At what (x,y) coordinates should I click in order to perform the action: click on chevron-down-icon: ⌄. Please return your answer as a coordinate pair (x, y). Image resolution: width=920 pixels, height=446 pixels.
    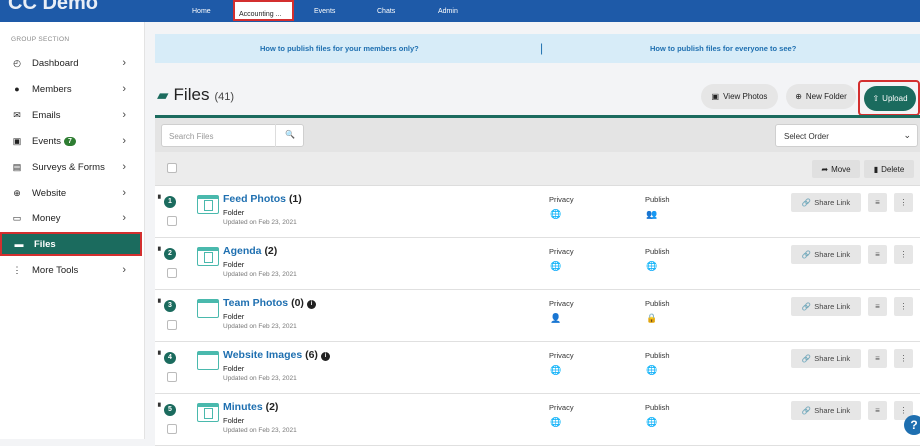
    Looking at the image, I should click on (907, 135).